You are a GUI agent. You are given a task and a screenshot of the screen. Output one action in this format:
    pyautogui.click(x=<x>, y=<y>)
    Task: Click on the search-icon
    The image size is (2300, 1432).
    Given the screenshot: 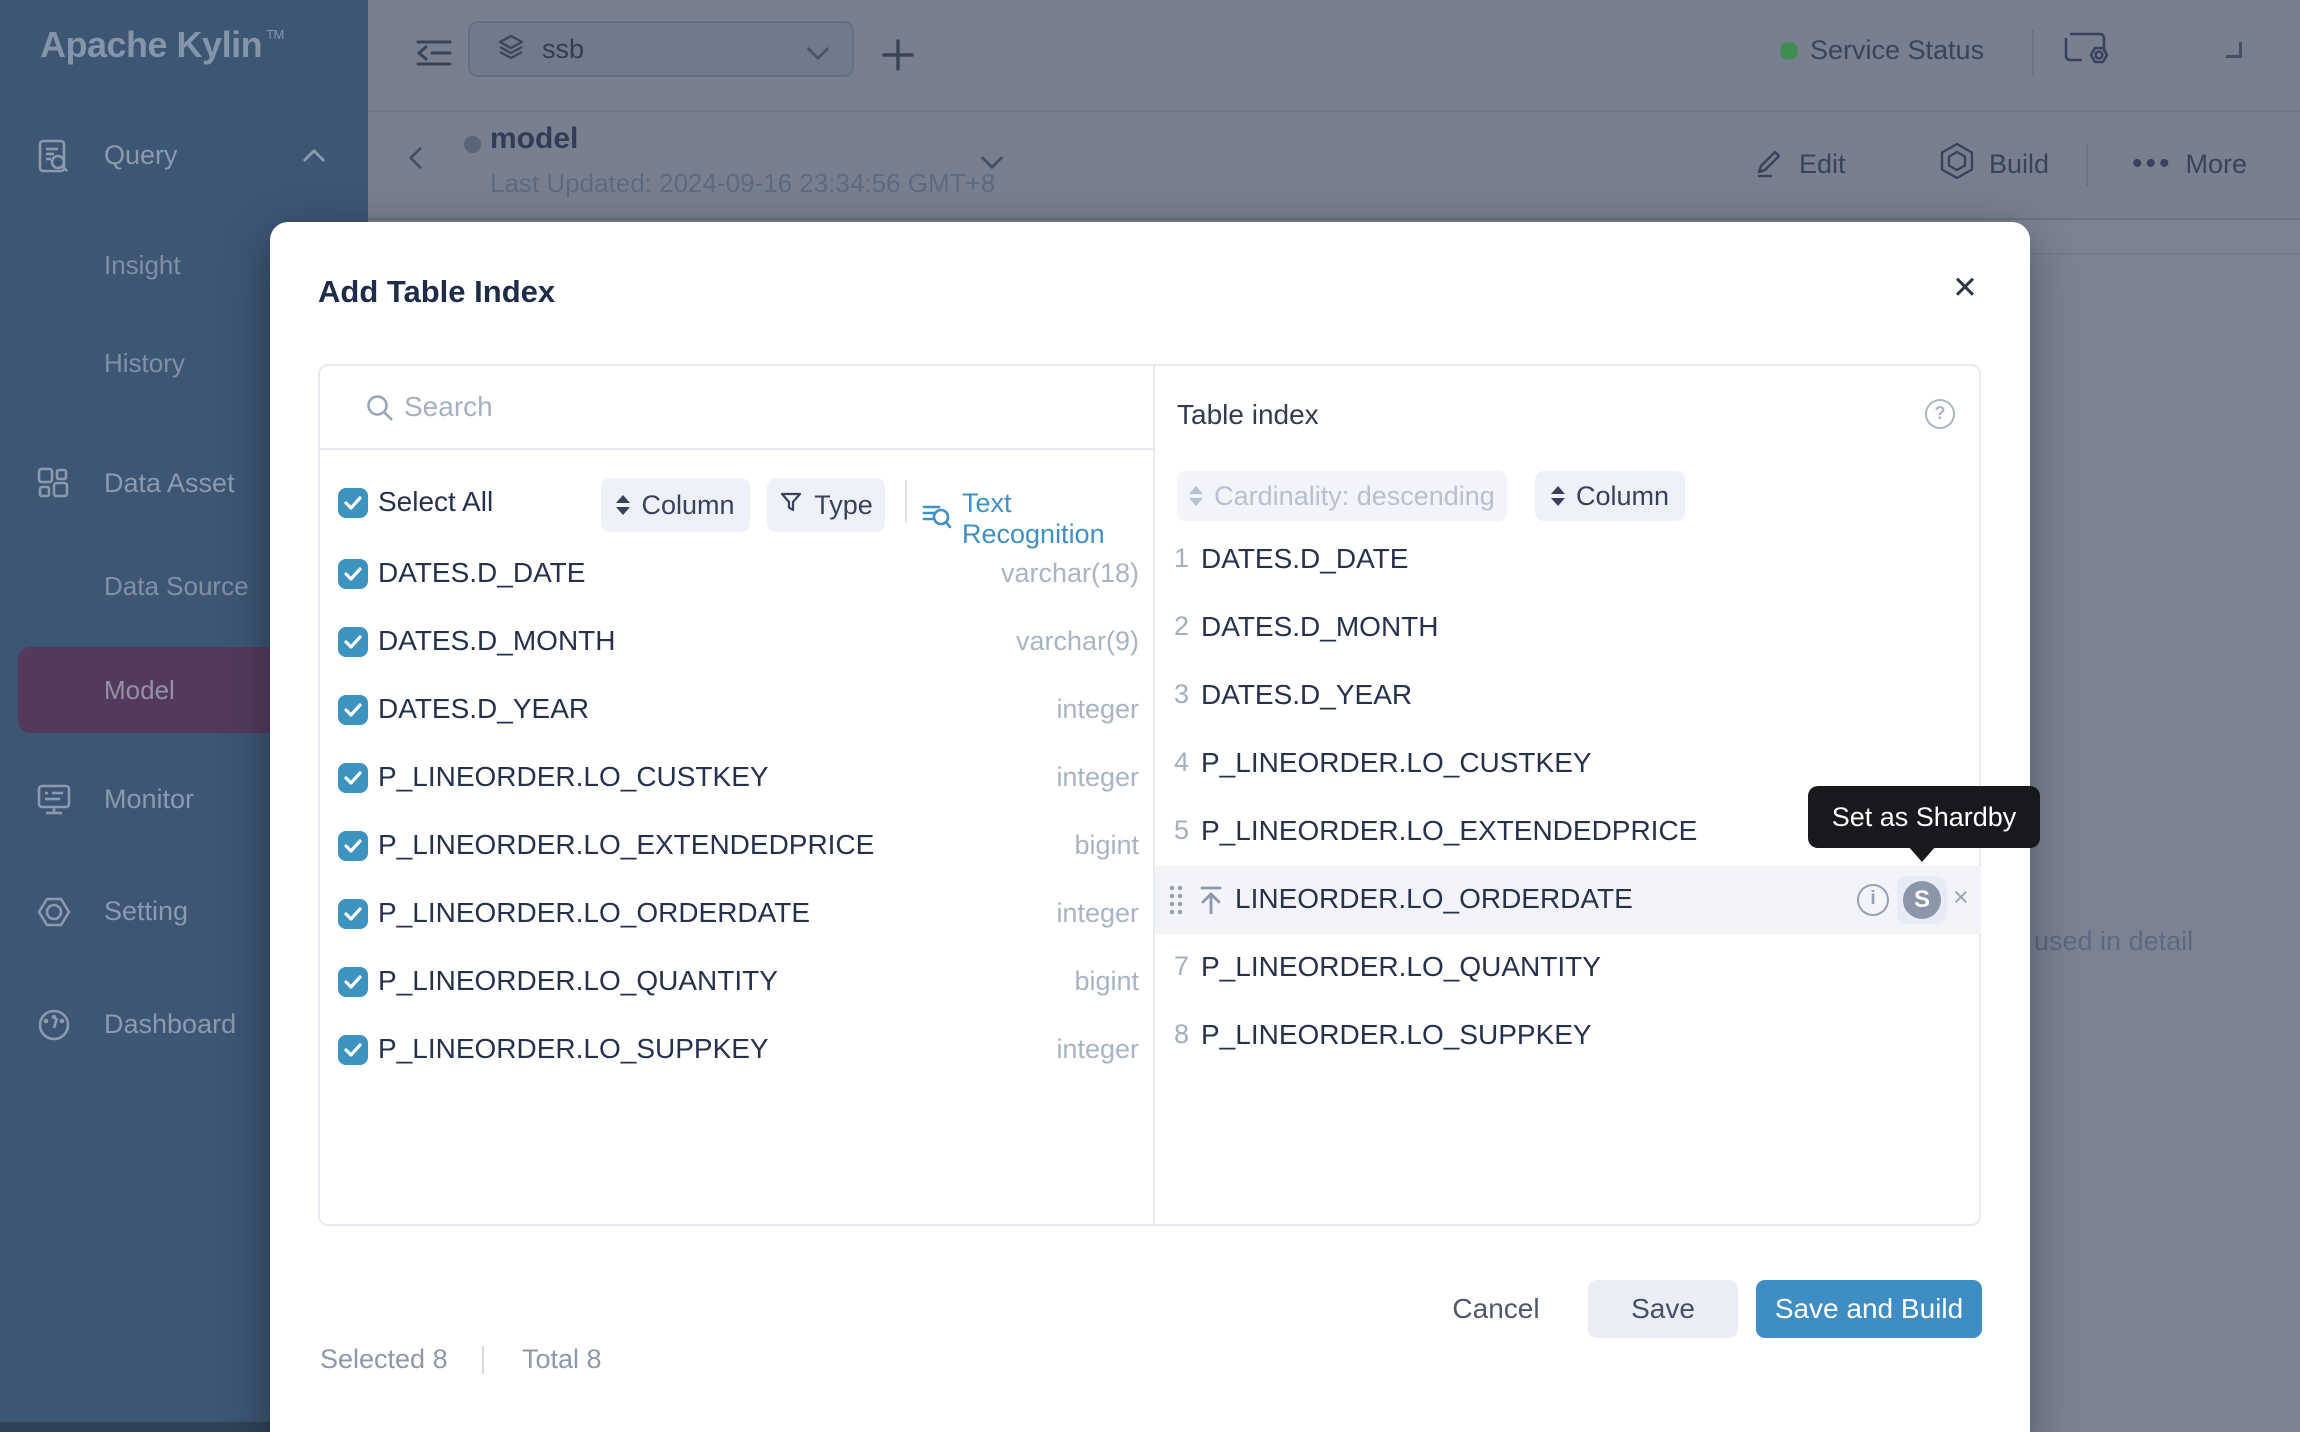 What is the action you would take?
    pyautogui.click(x=380, y=410)
    